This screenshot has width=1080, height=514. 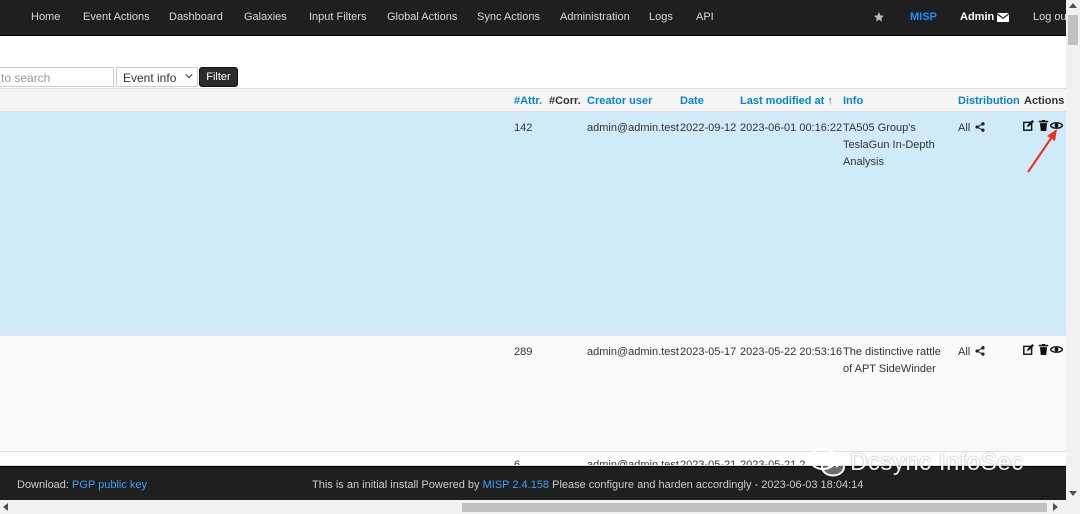 I want to click on search-field-select: Event info, so click(x=157, y=77).